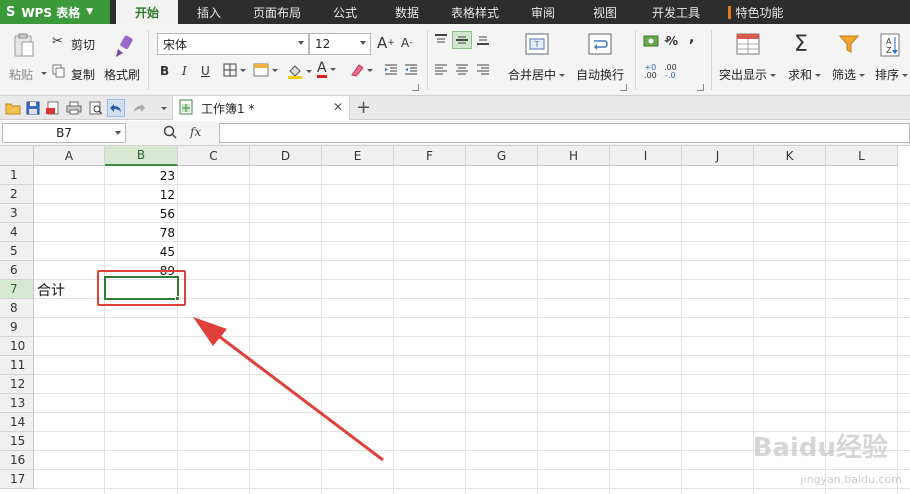  I want to click on watermark-url: jingyan.baidu.com, so click(851, 479).